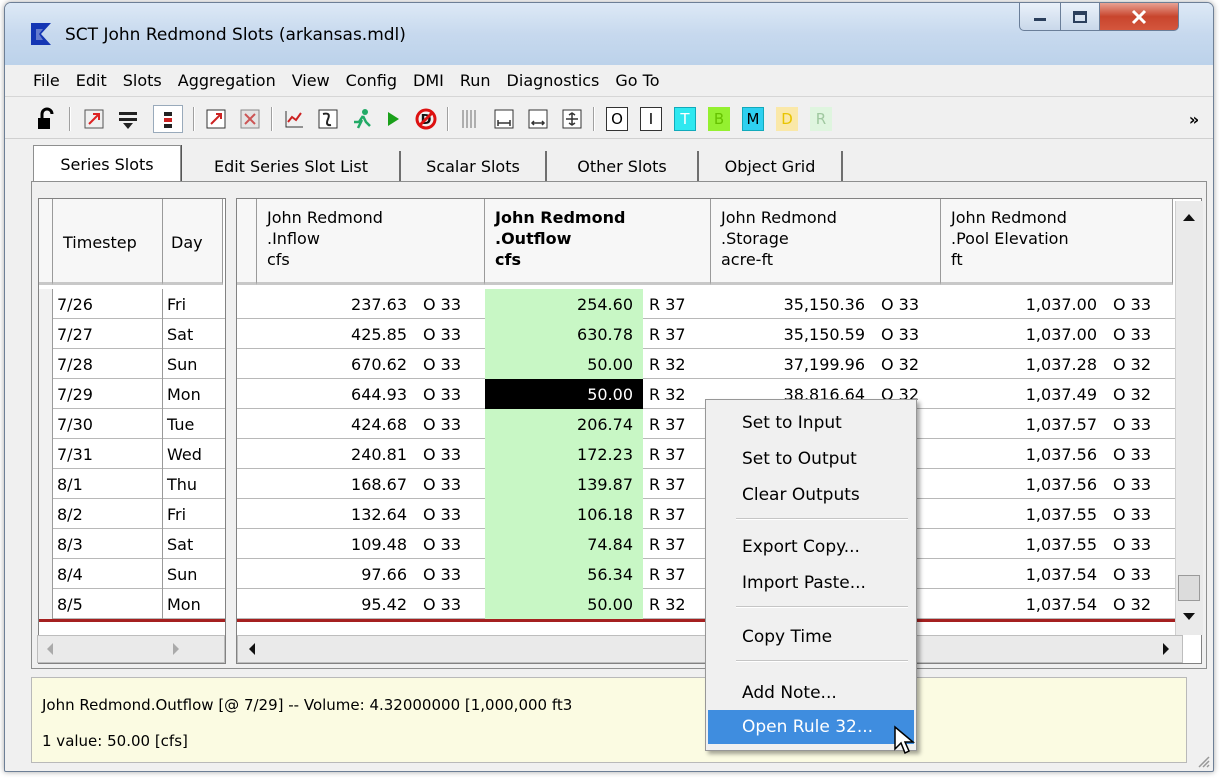 The width and height of the screenshot is (1220, 778). What do you see at coordinates (108, 334) in the screenshot?
I see `timestep-cell: 7/27` at bounding box center [108, 334].